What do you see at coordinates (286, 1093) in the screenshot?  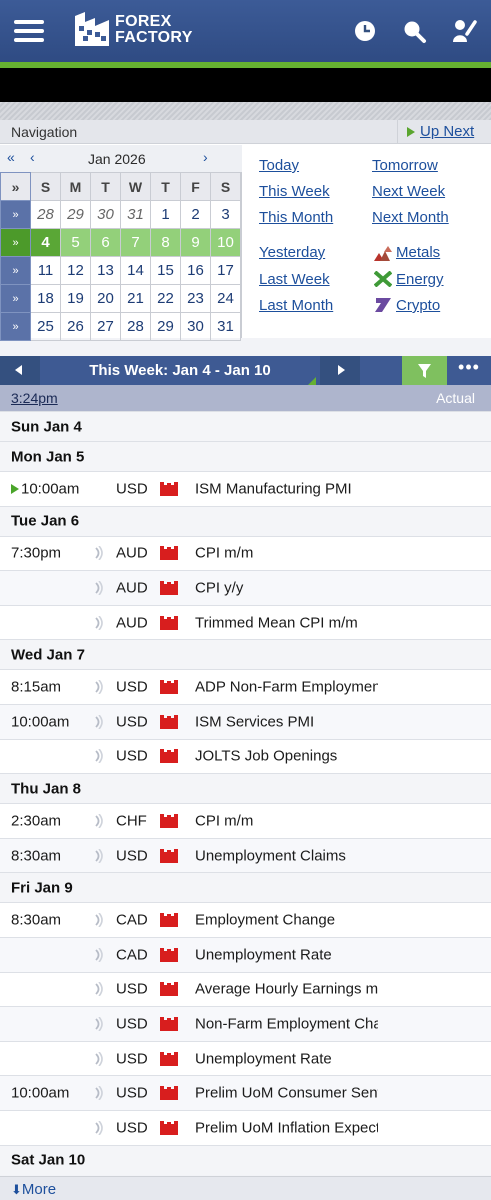 I see `event-name: Prelim UoM Consumer Sentiment` at bounding box center [286, 1093].